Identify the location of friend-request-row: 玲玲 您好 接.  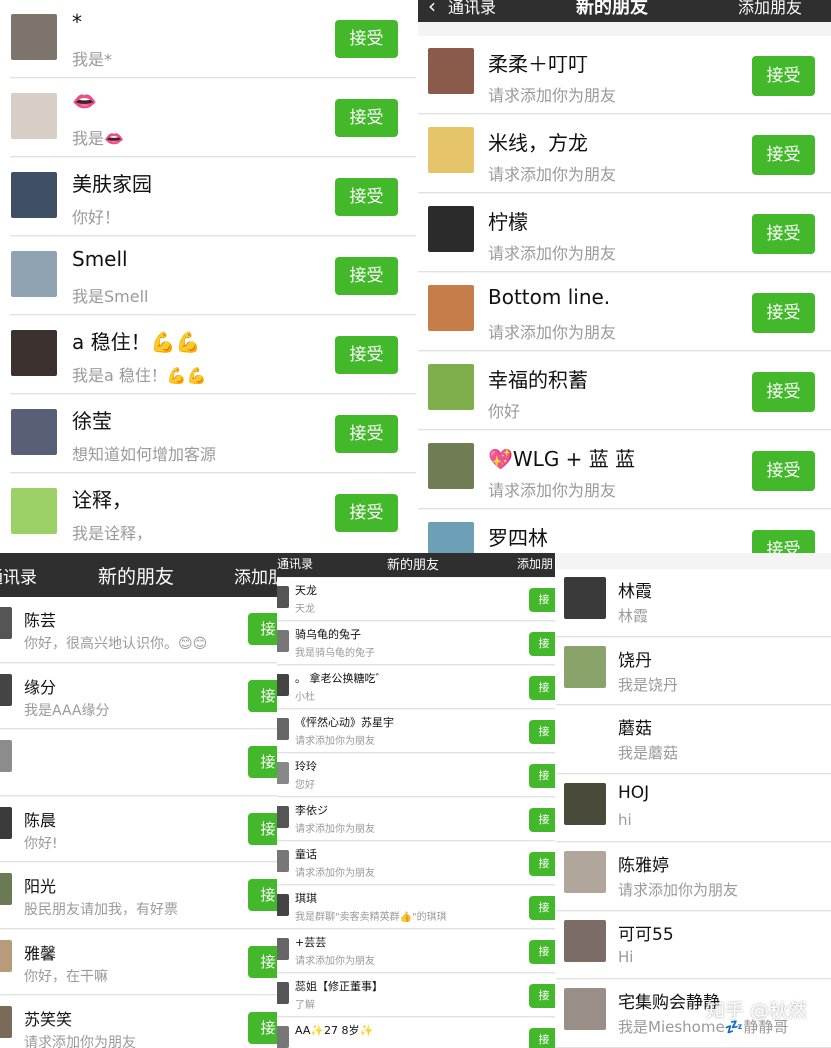
(416, 775).